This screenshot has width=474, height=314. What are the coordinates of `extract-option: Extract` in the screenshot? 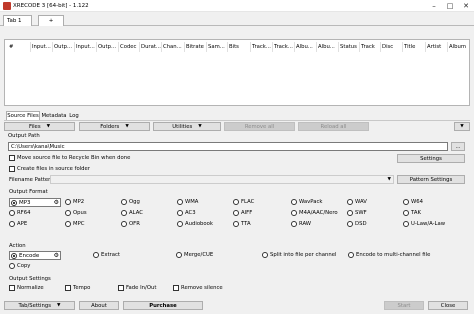 It's located at (106, 255).